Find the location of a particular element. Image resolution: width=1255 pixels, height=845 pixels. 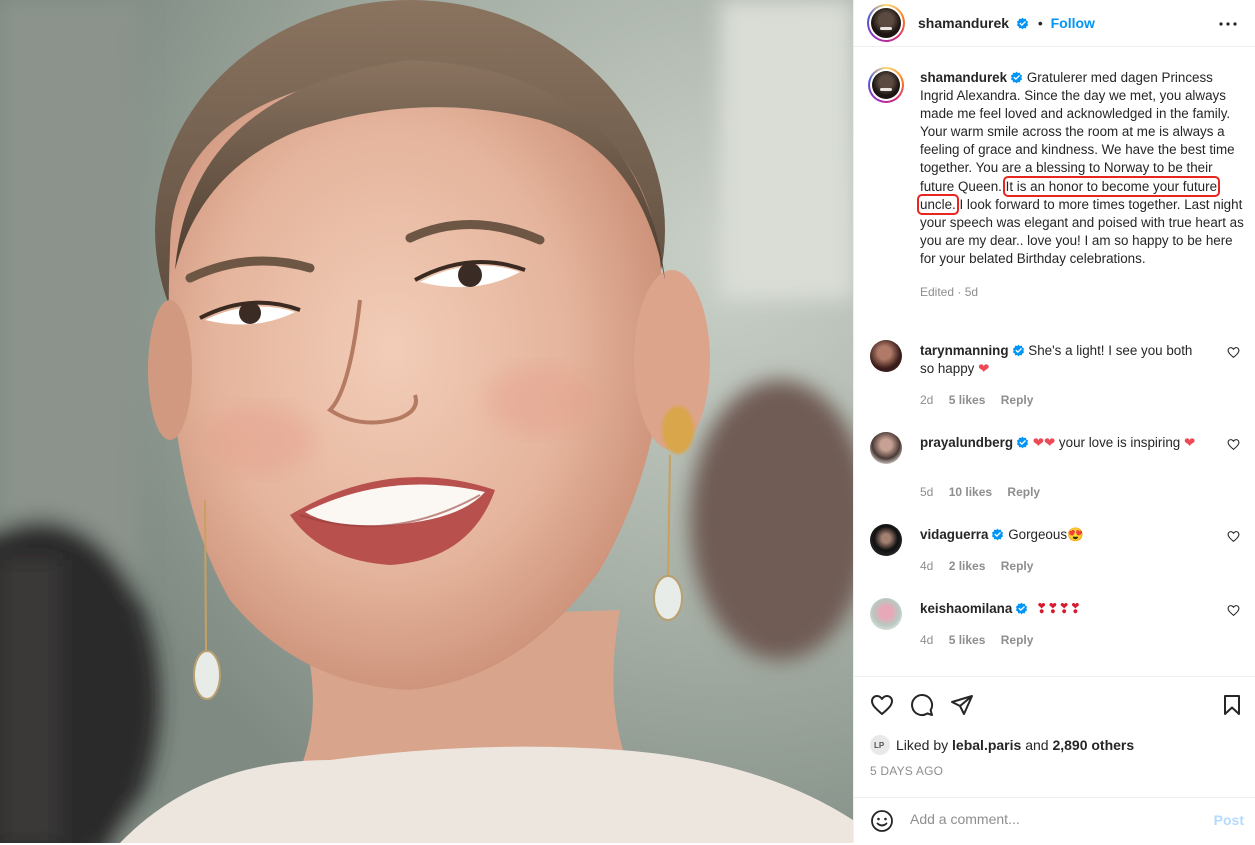

liker-avatar: LP is located at coordinates (880, 745).